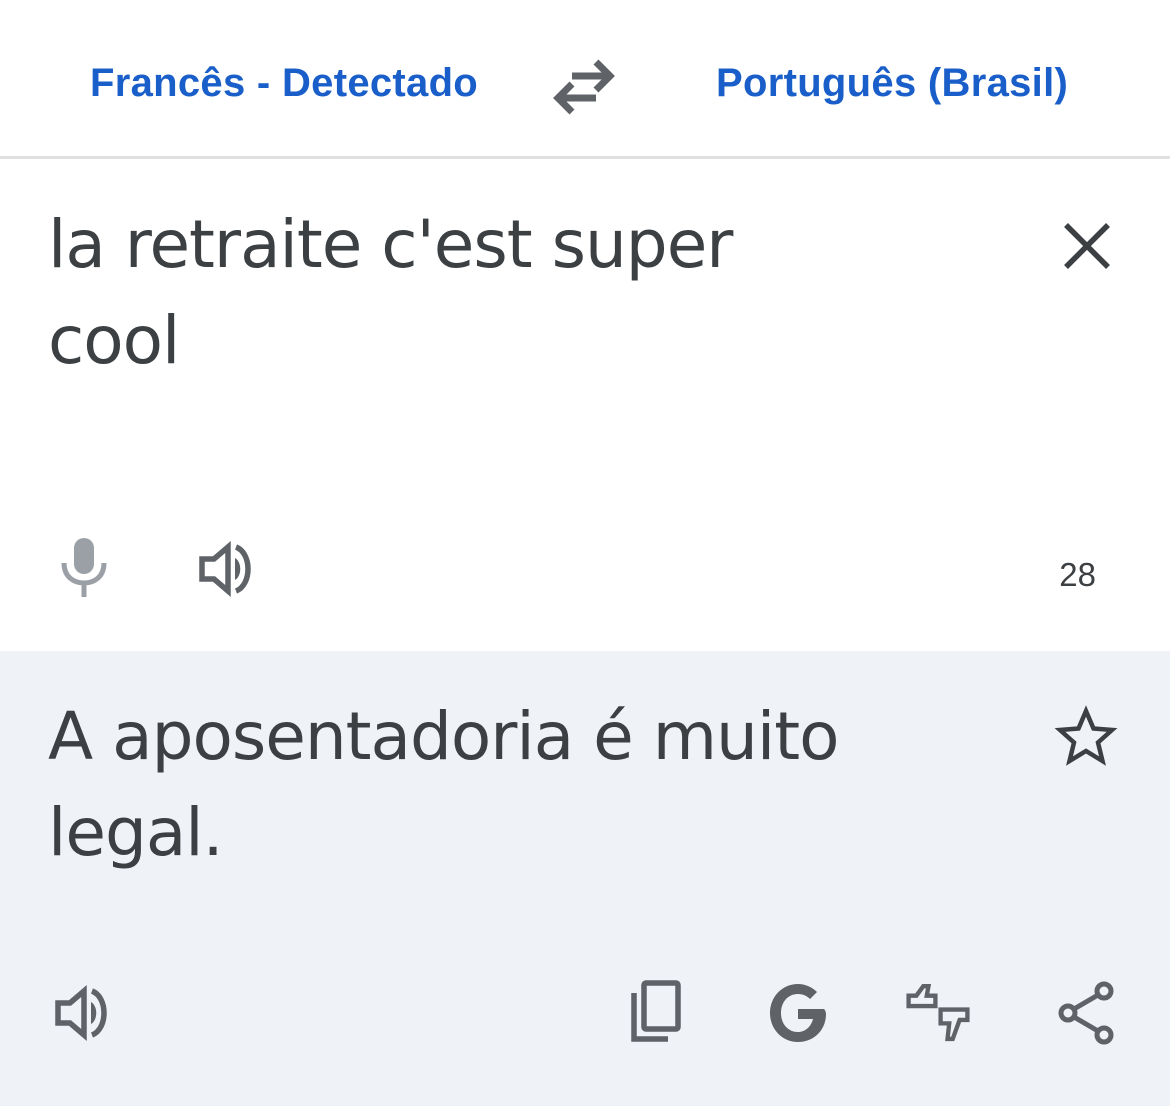  I want to click on microphone-icon, so click(84, 567).